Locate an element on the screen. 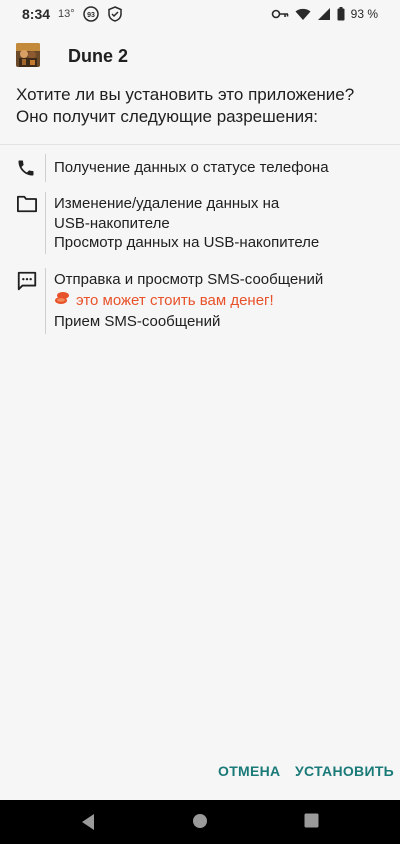 This screenshot has width=400, height=844. recents-icon is located at coordinates (313, 822).